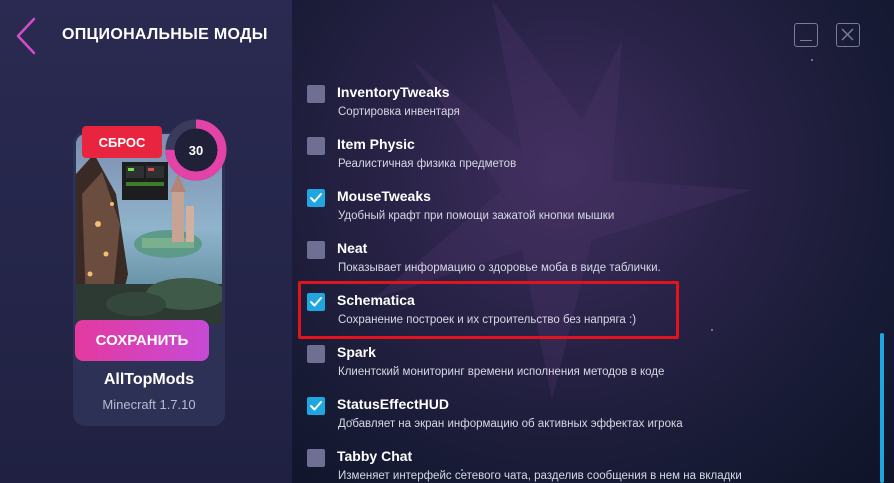 The height and width of the screenshot is (483, 894). Describe the element at coordinates (356, 352) in the screenshot. I see `mod-name: Spark` at that location.